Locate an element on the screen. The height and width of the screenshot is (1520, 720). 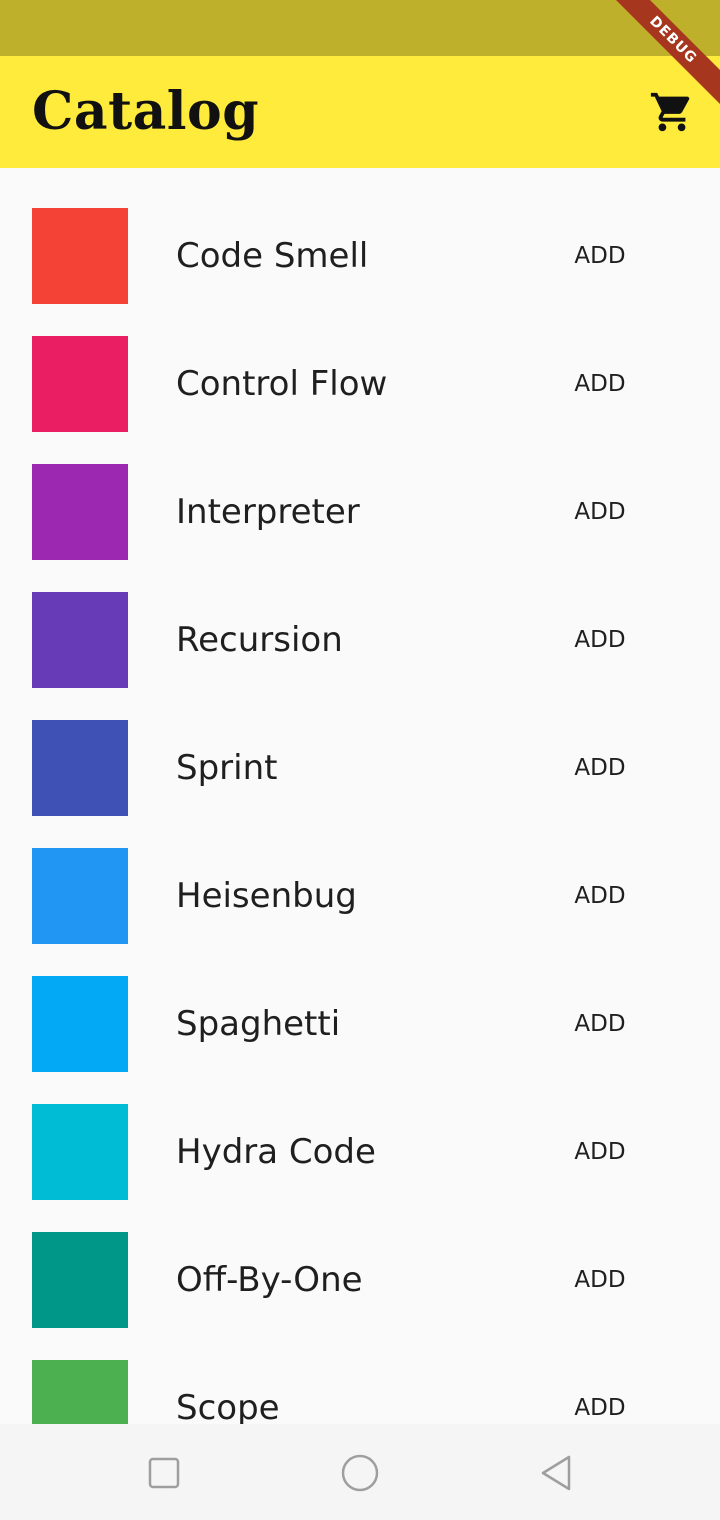
recent-apps-icon is located at coordinates (164, 1473).